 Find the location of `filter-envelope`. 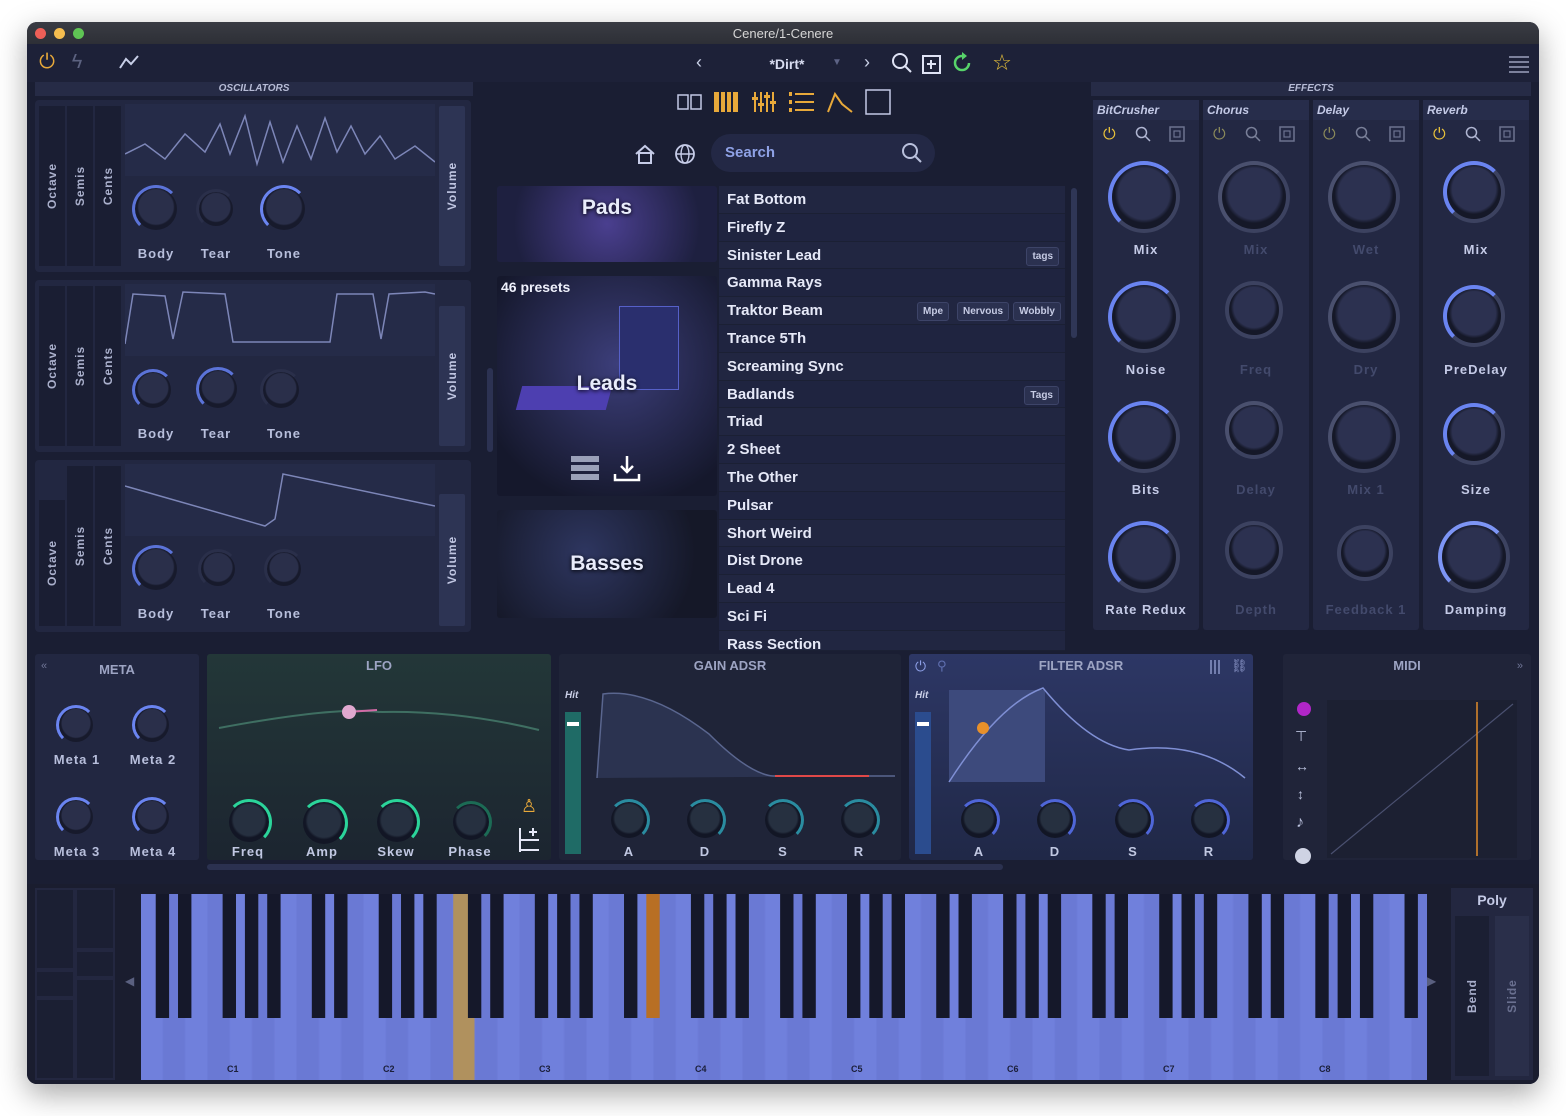

filter-envelope is located at coordinates (1094, 734).